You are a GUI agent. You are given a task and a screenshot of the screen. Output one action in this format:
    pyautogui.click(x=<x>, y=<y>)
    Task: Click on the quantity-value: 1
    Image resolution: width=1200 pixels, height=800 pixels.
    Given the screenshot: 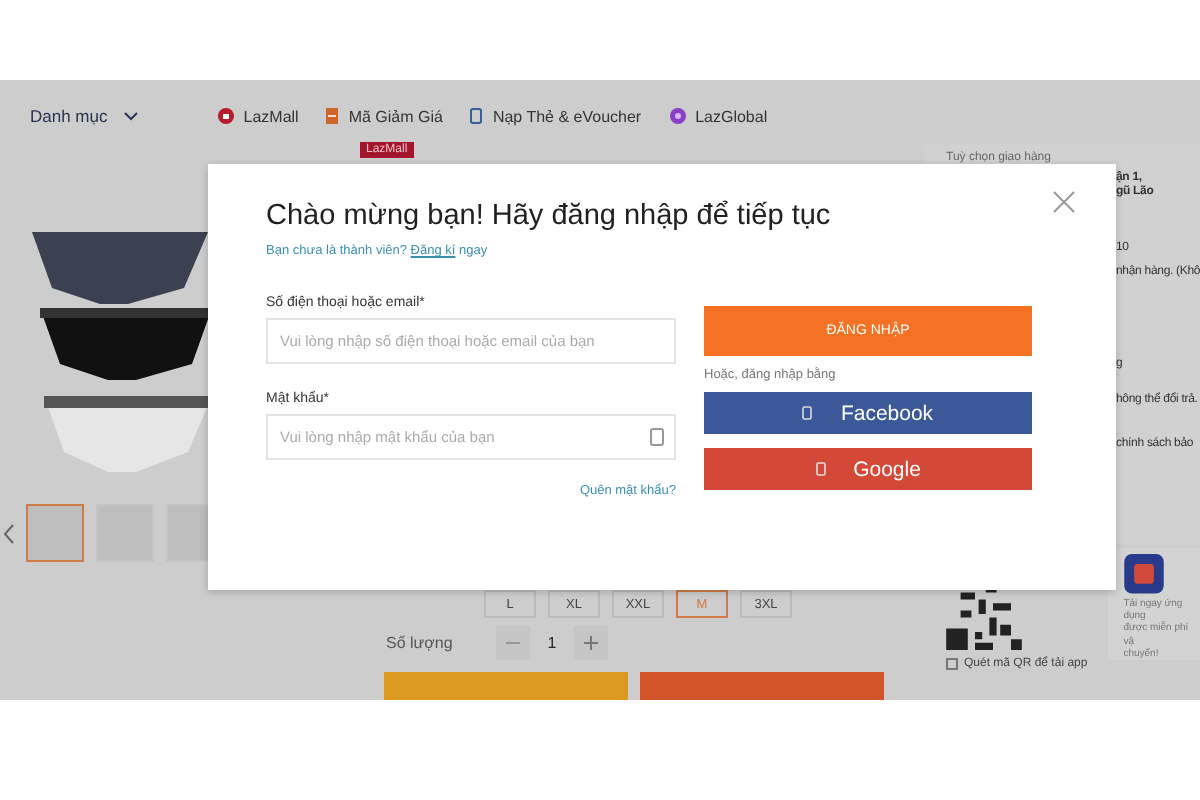 What is the action you would take?
    pyautogui.click(x=552, y=643)
    